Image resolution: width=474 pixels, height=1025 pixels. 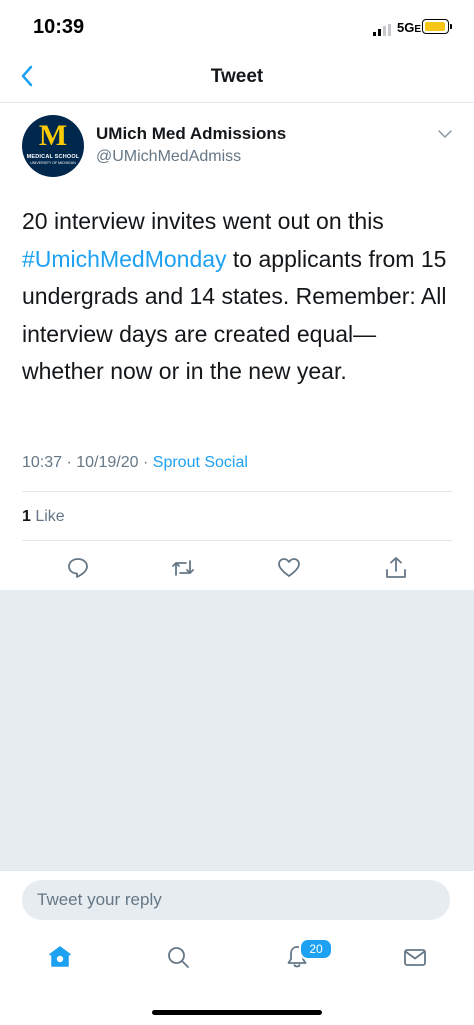 What do you see at coordinates (53, 135) in the screenshot?
I see `avatar-logo-letter: M` at bounding box center [53, 135].